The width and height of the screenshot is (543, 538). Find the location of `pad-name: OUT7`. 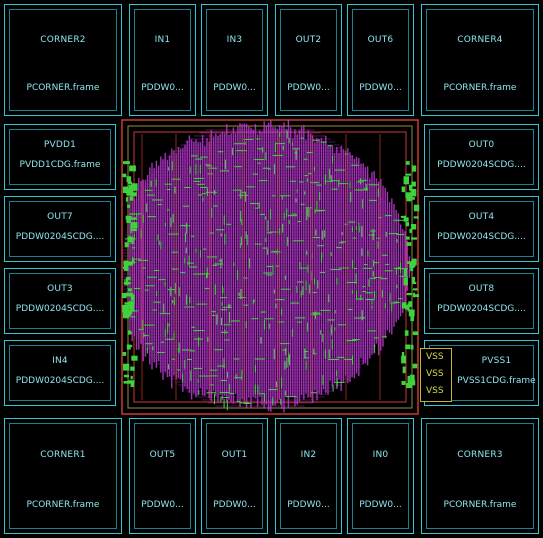

pad-name: OUT7 is located at coordinates (60, 217).